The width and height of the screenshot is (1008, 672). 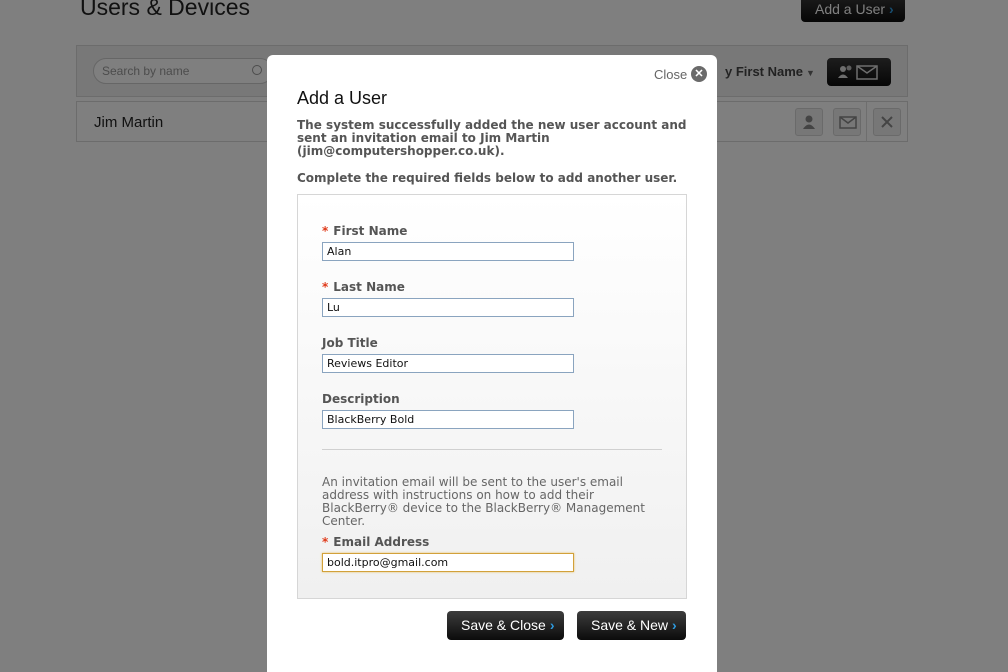 I want to click on first-name-field: Alan, so click(x=448, y=251).